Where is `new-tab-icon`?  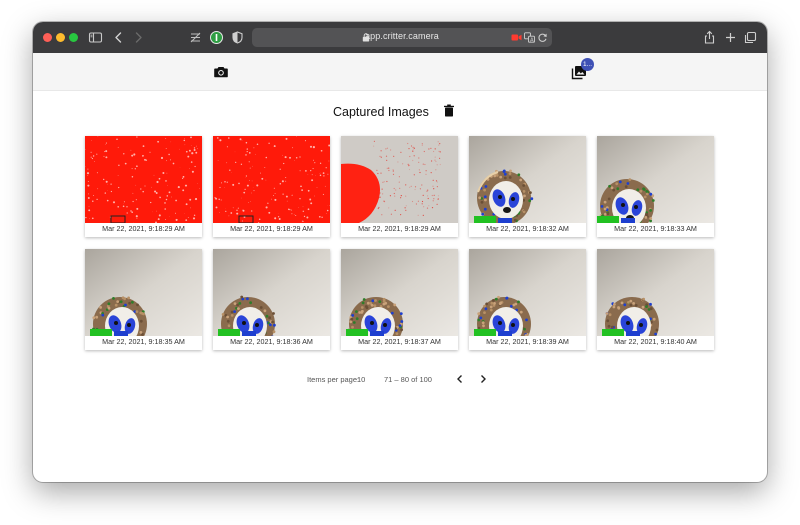 new-tab-icon is located at coordinates (730, 37).